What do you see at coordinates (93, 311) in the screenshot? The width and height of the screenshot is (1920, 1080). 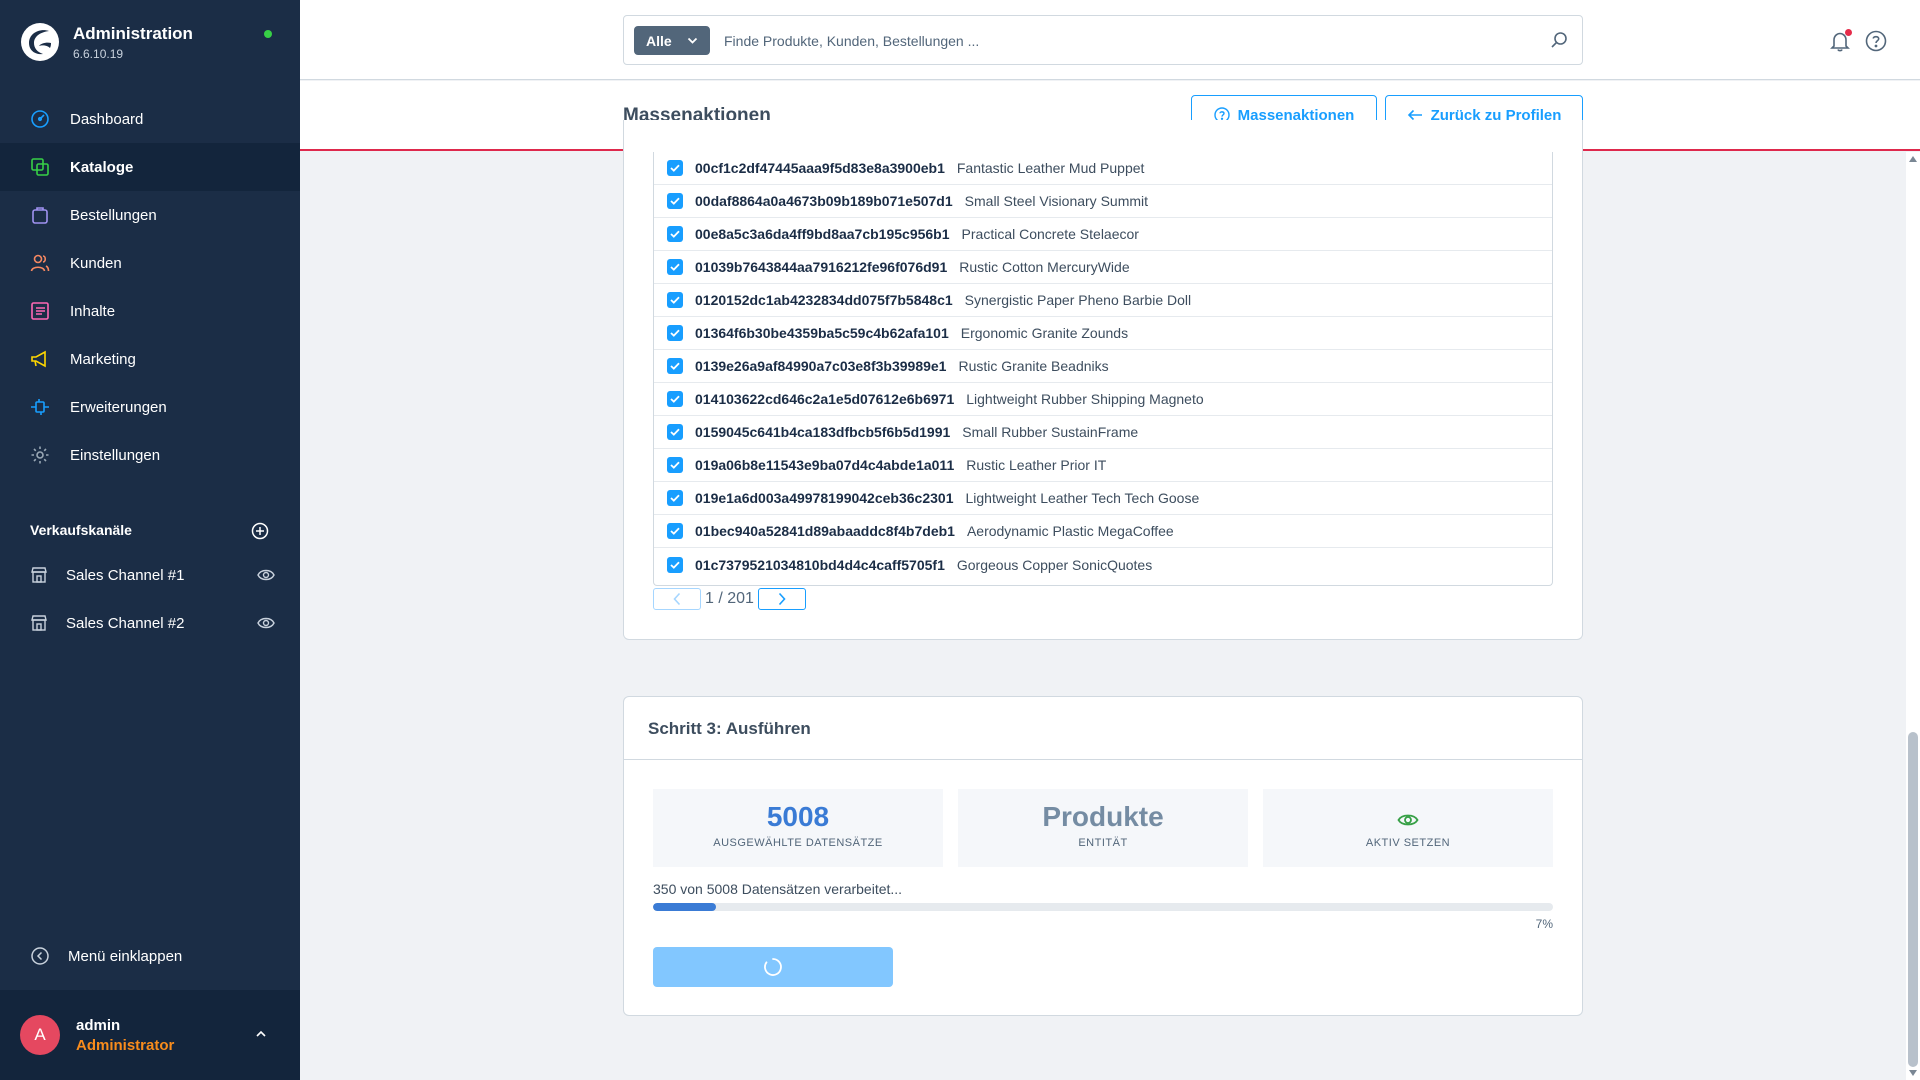 I see `nav-item-label: Inhalte` at bounding box center [93, 311].